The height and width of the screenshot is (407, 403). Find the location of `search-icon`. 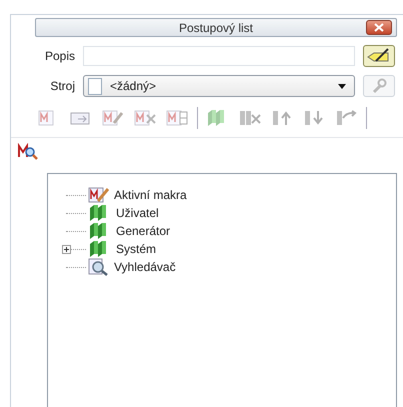

search-icon is located at coordinates (28, 152).